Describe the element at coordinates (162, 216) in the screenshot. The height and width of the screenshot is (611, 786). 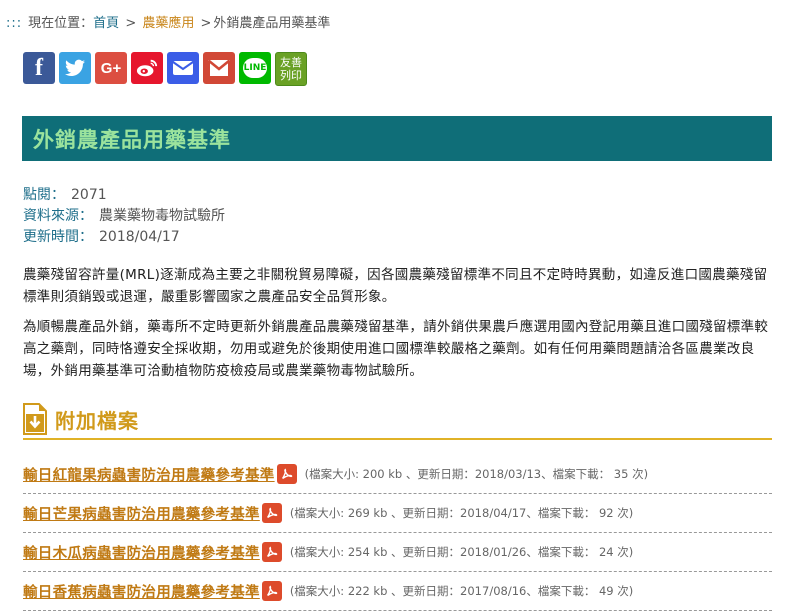
I see `source-value: 農業藥物毒物試驗所` at that location.